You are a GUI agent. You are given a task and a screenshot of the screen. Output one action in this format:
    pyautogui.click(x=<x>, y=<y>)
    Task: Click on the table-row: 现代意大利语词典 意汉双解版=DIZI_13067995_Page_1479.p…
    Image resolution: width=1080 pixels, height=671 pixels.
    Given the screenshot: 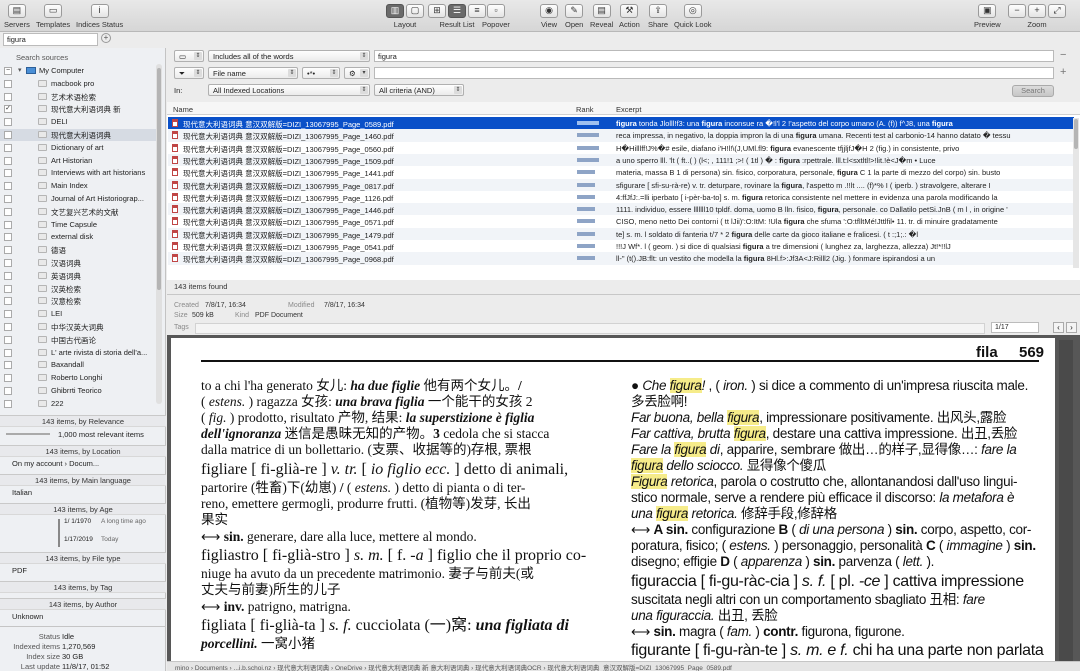 What is the action you would take?
    pyautogui.click(x=621, y=233)
    